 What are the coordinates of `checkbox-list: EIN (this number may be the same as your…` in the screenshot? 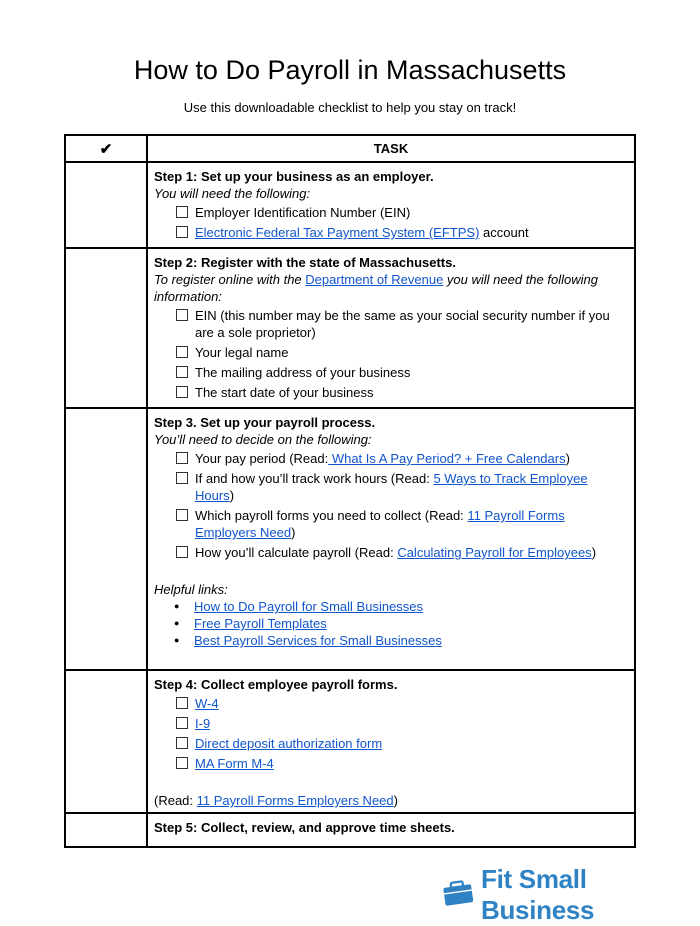 It's located at (391, 354).